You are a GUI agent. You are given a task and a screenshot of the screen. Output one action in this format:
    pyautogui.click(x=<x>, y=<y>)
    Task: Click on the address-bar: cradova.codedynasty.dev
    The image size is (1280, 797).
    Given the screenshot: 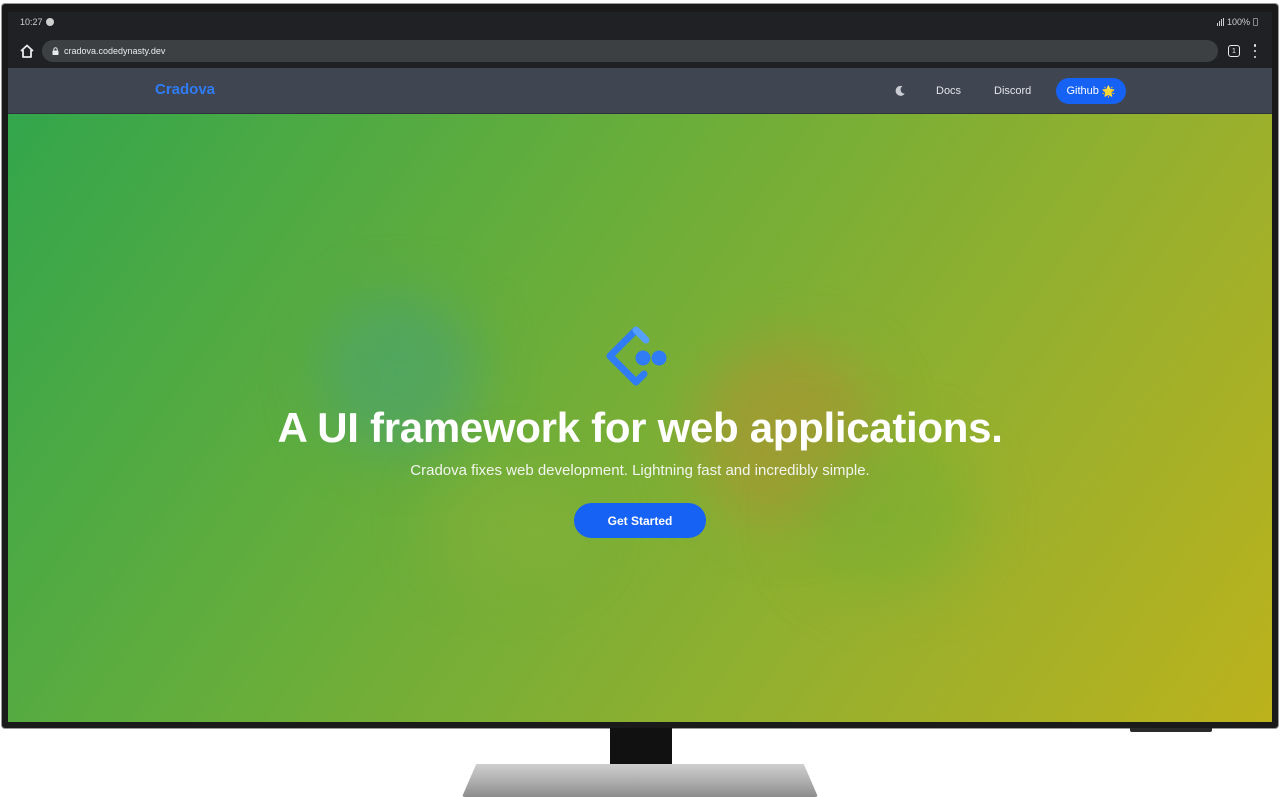 What is the action you would take?
    pyautogui.click(x=630, y=51)
    